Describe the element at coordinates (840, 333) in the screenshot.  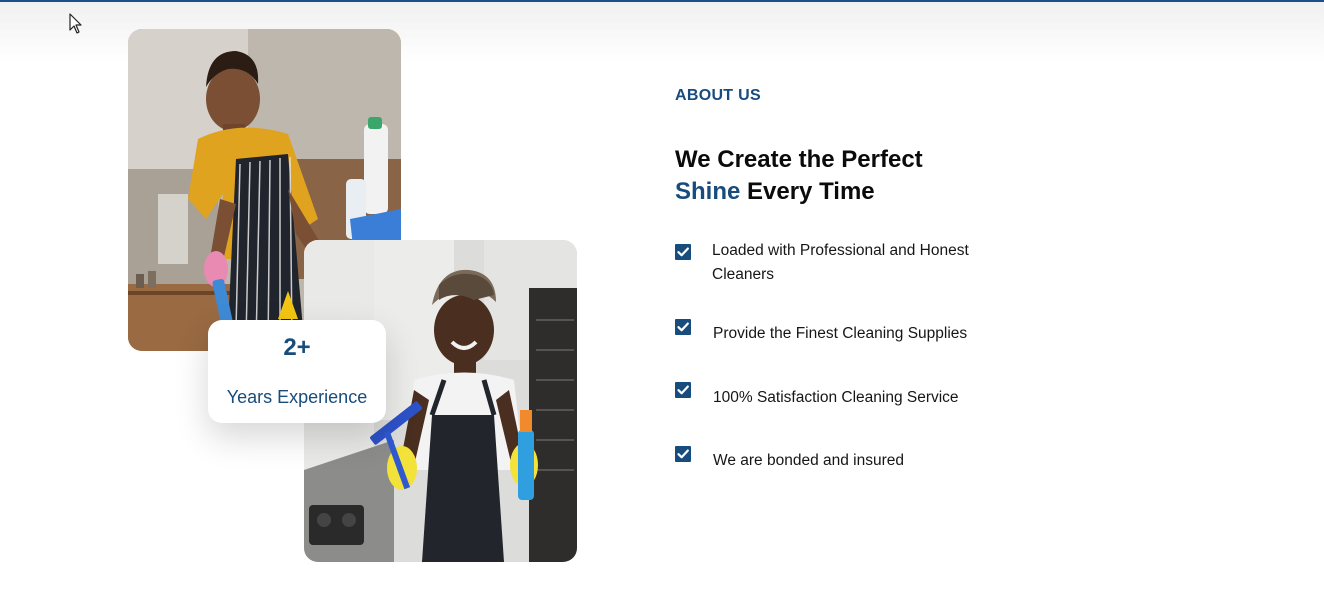
I see `feature-text: Provide the Finest Cleaning Supplies` at that location.